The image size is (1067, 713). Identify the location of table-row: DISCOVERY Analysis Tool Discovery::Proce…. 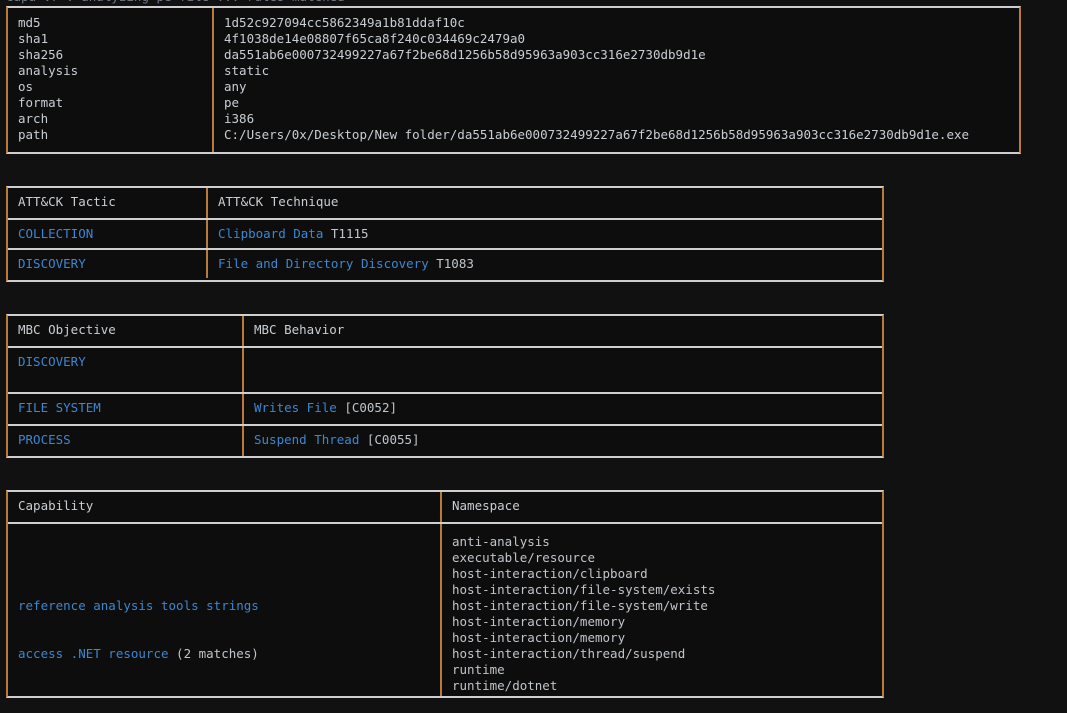
(445, 369).